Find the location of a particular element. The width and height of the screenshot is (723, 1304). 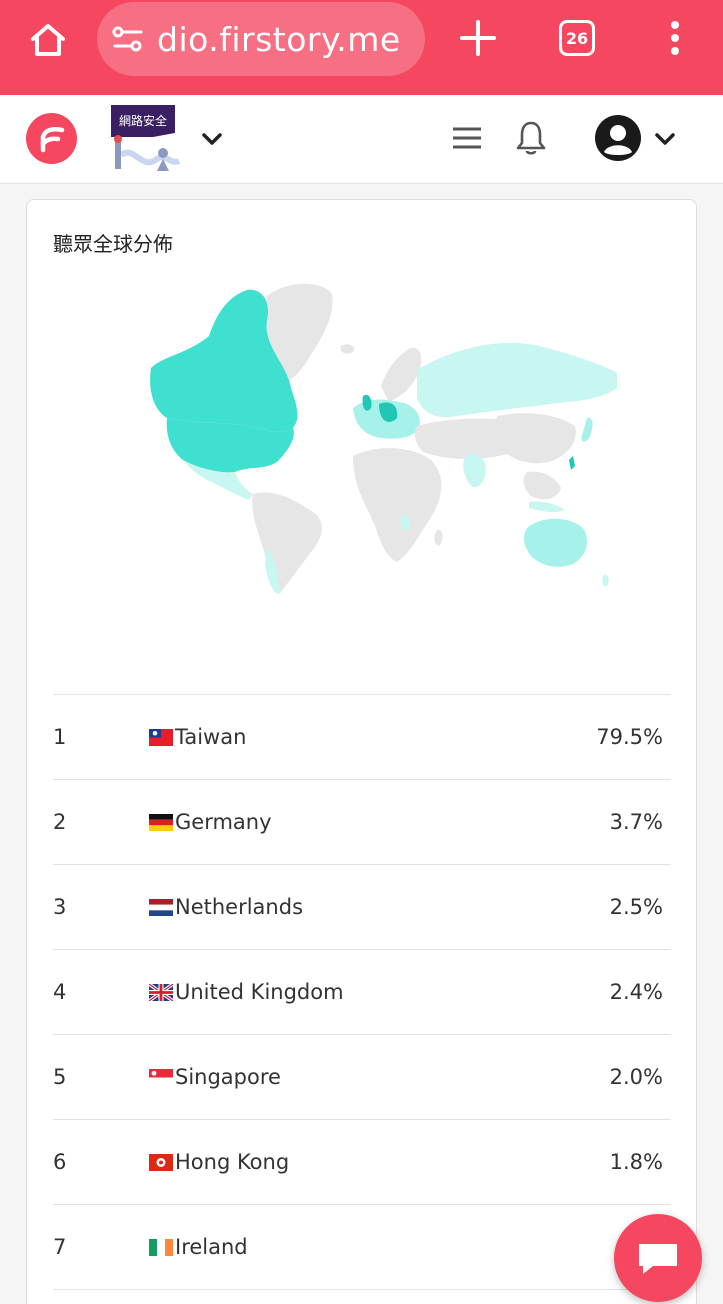

tab-count: 26 is located at coordinates (577, 38).